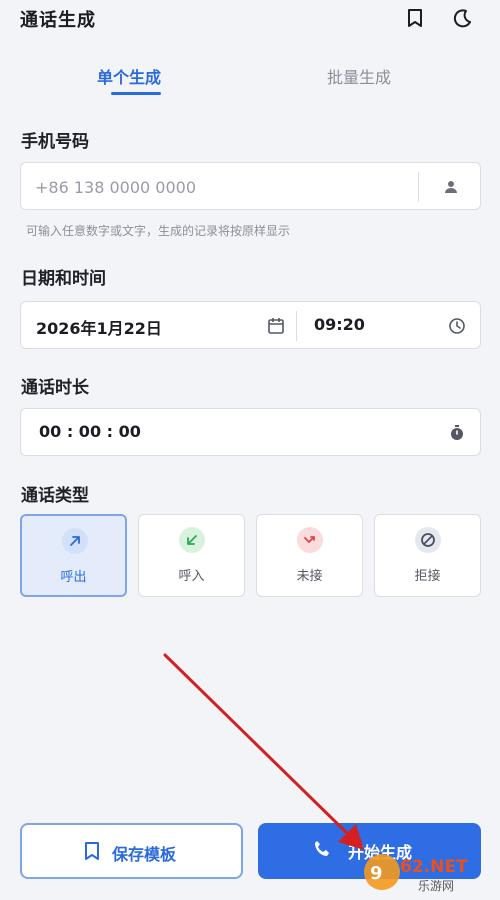  What do you see at coordinates (136, 93) in the screenshot?
I see `tab-active-indicator` at bounding box center [136, 93].